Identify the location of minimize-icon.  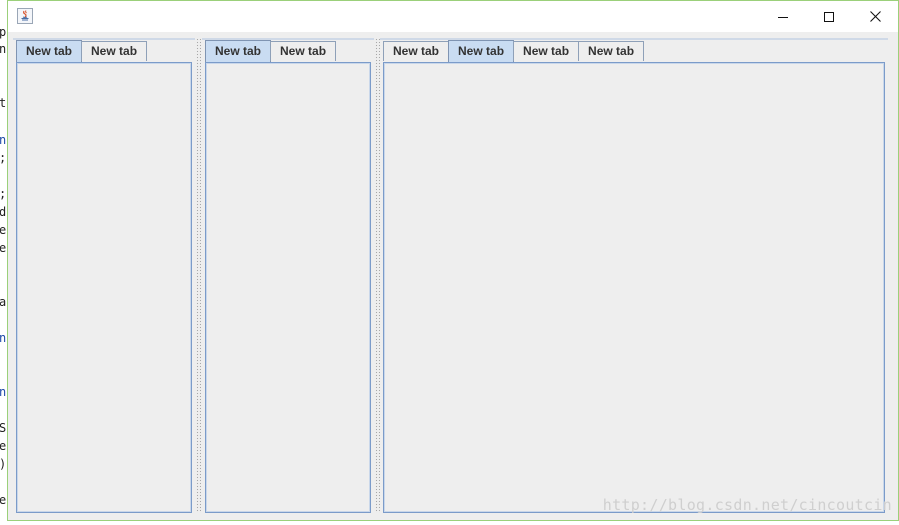
(783, 17).